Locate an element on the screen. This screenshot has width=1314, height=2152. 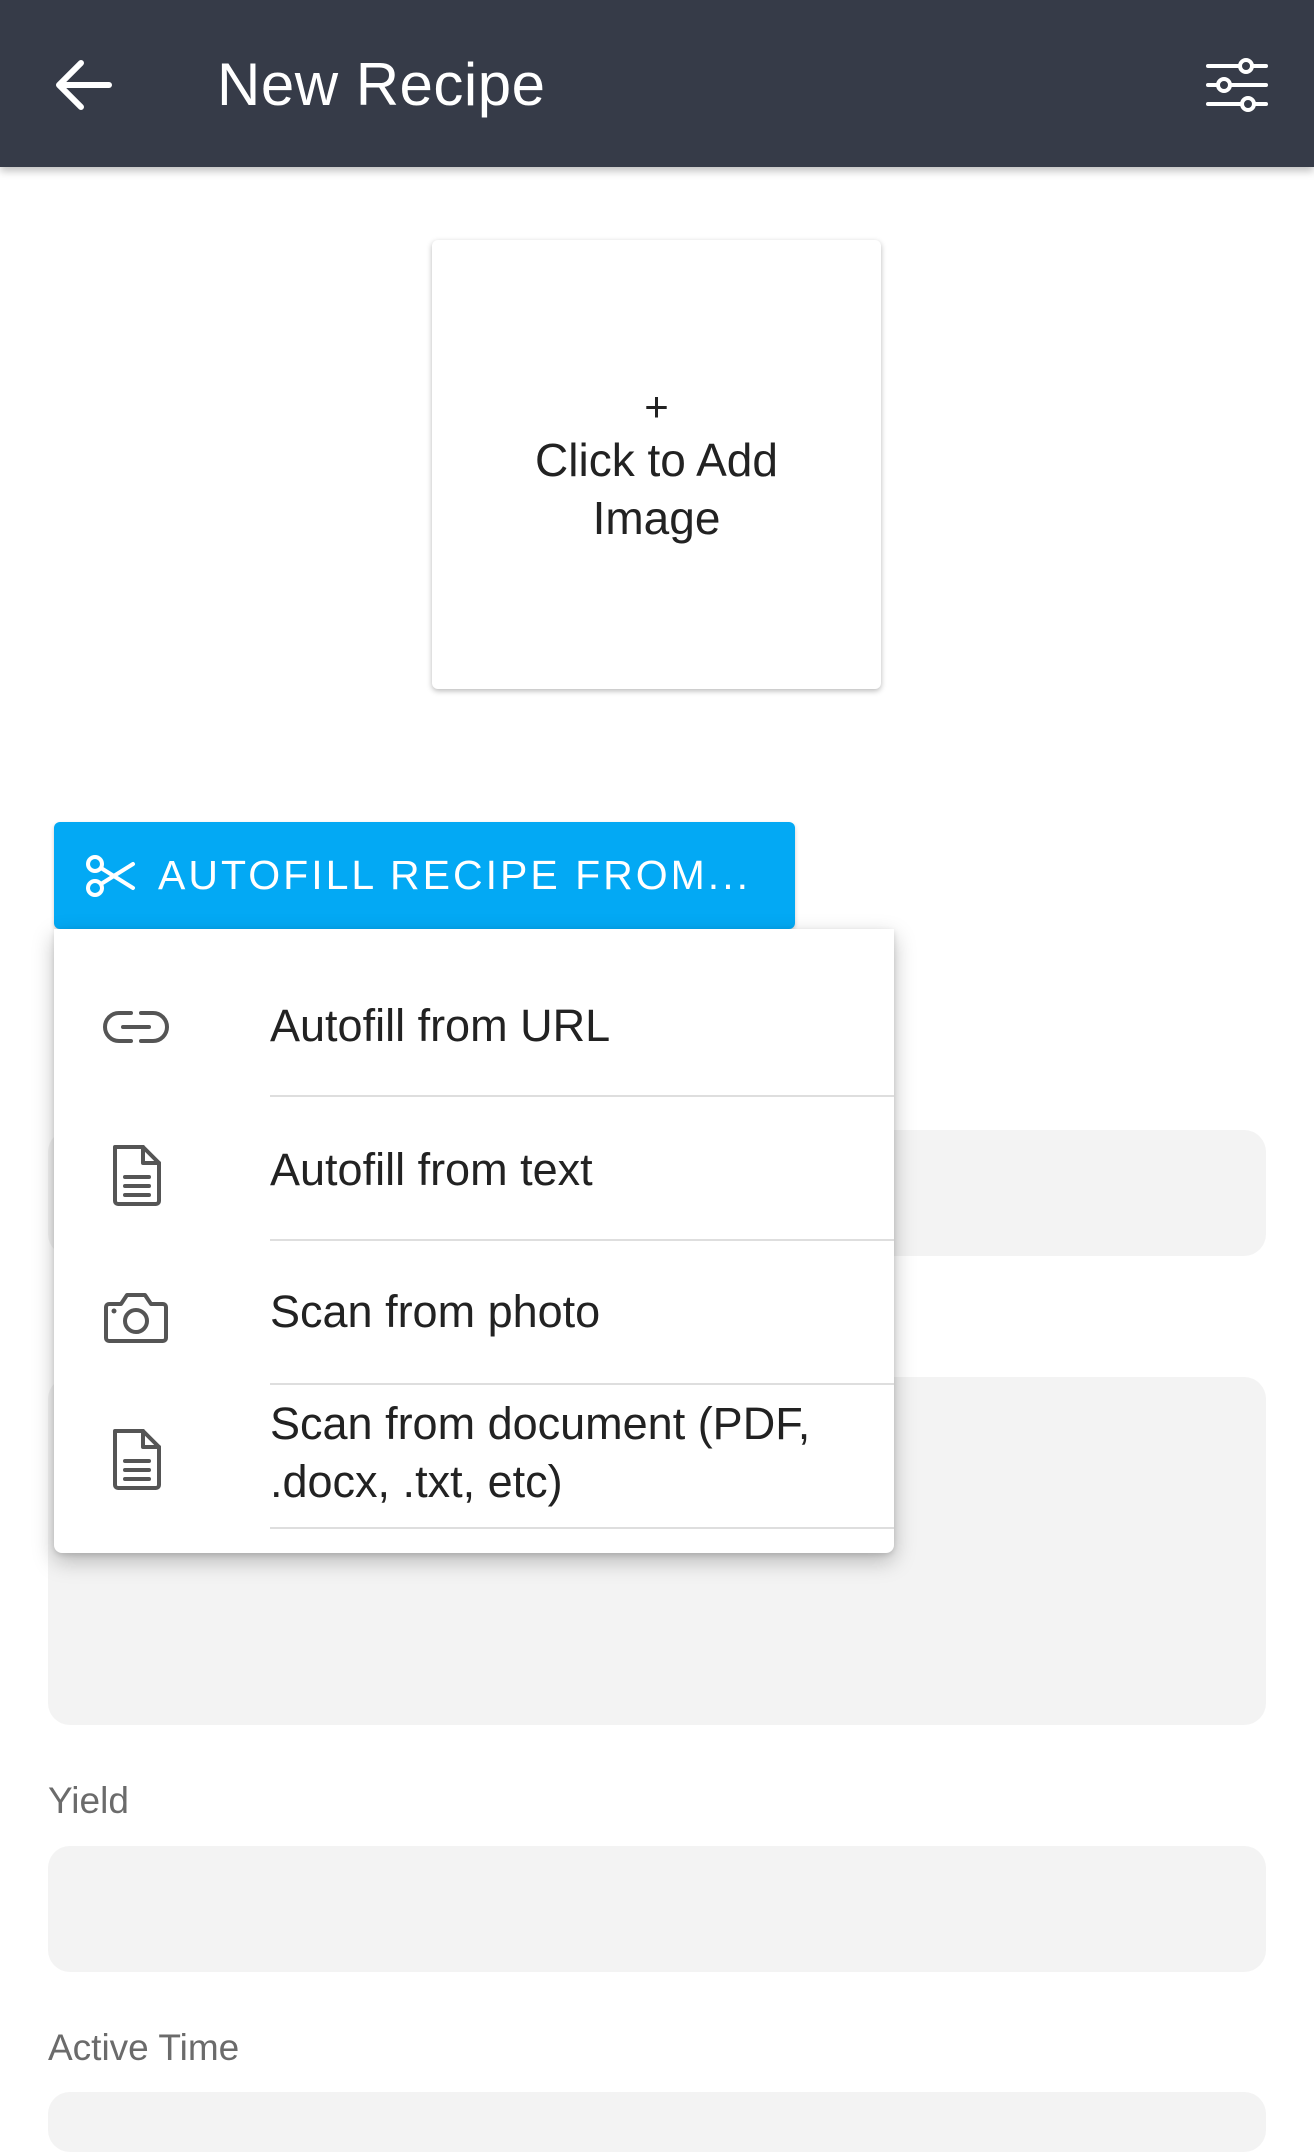
menu-item-label: Autofill from URL is located at coordinates (440, 1025).